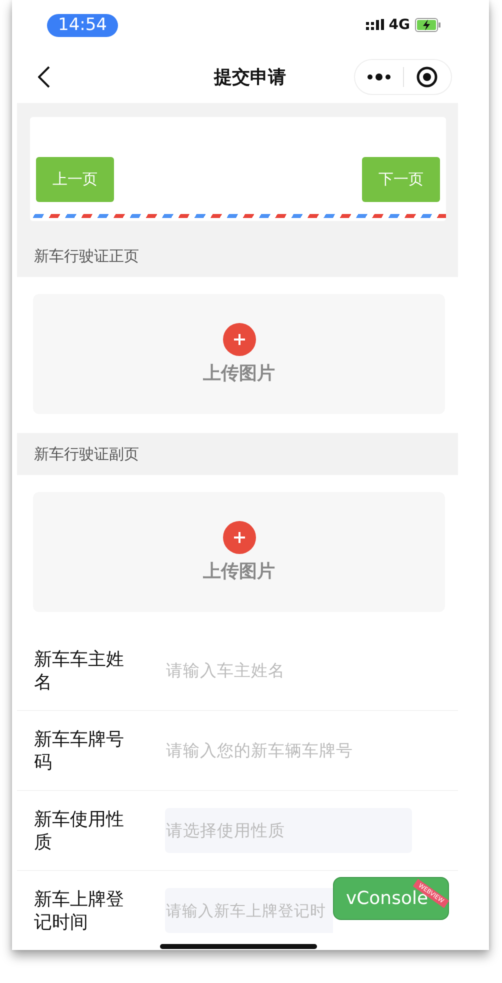 This screenshot has width=502, height=983. What do you see at coordinates (375, 25) in the screenshot?
I see `signal-icon` at bounding box center [375, 25].